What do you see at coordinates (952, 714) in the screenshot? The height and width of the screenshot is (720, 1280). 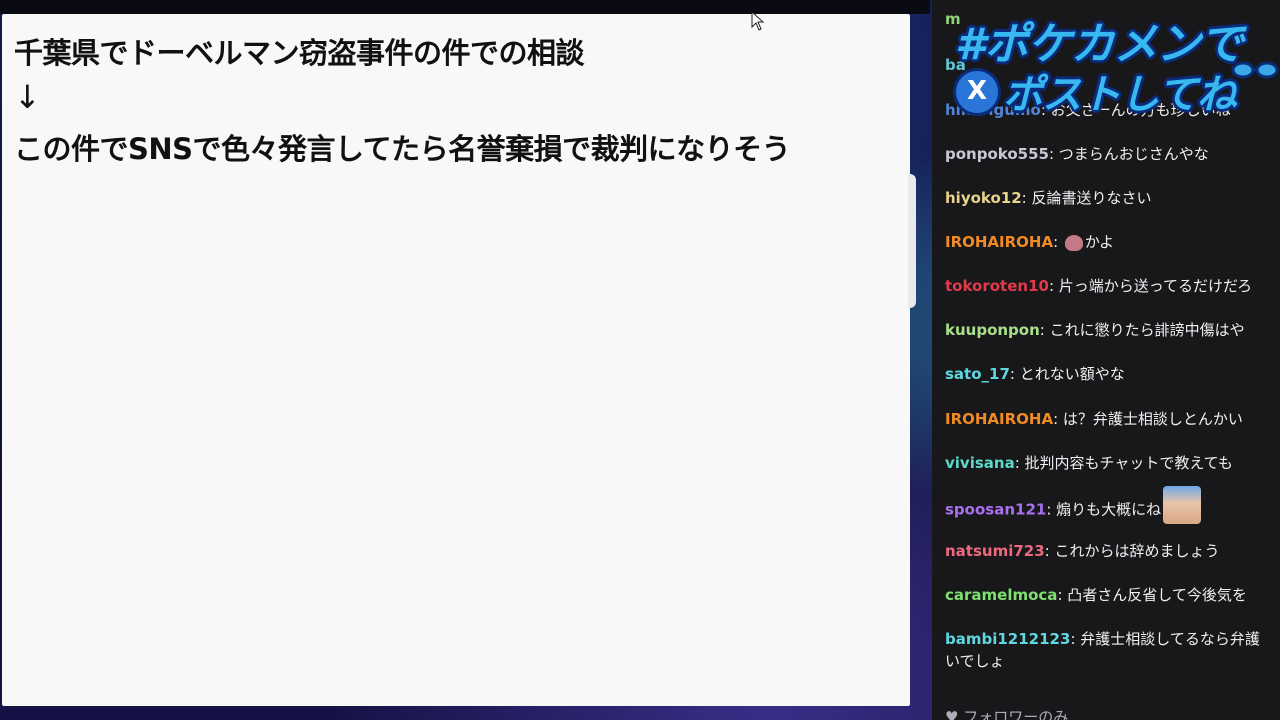 I see `heart-icon: ♥` at bounding box center [952, 714].